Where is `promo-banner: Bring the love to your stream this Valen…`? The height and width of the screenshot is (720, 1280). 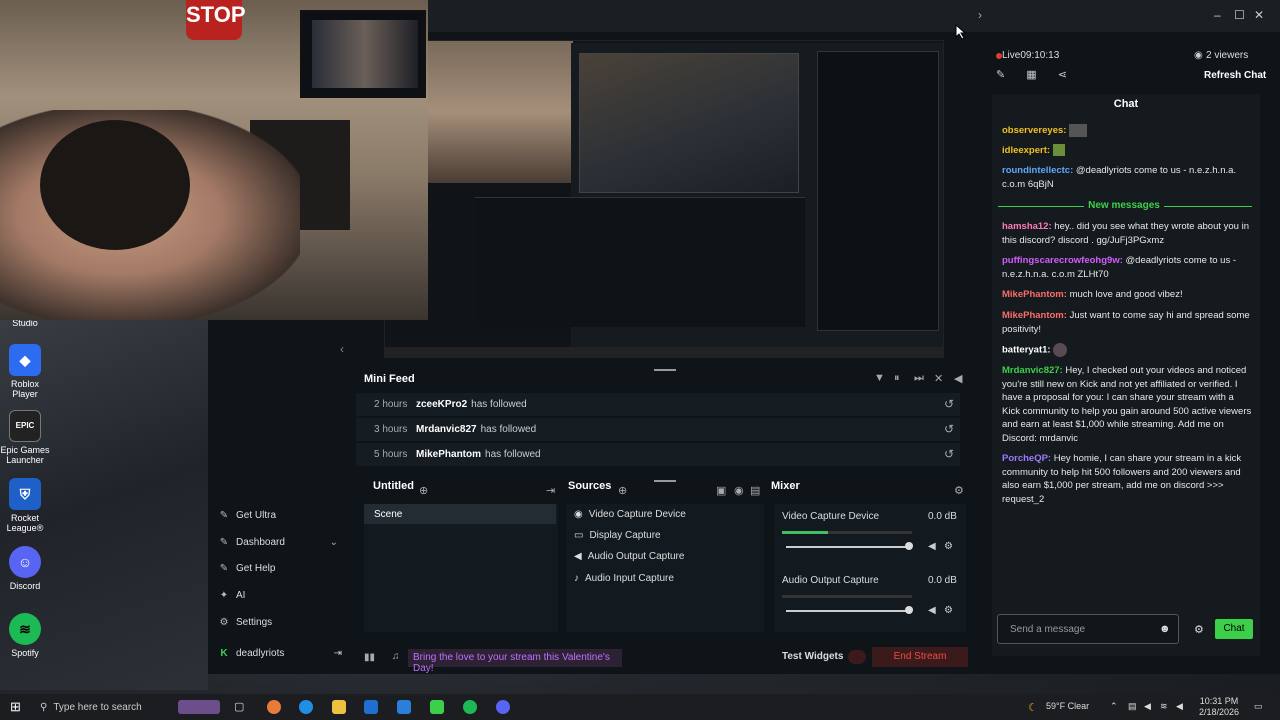 promo-banner: Bring the love to your stream this Valen… is located at coordinates (515, 661).